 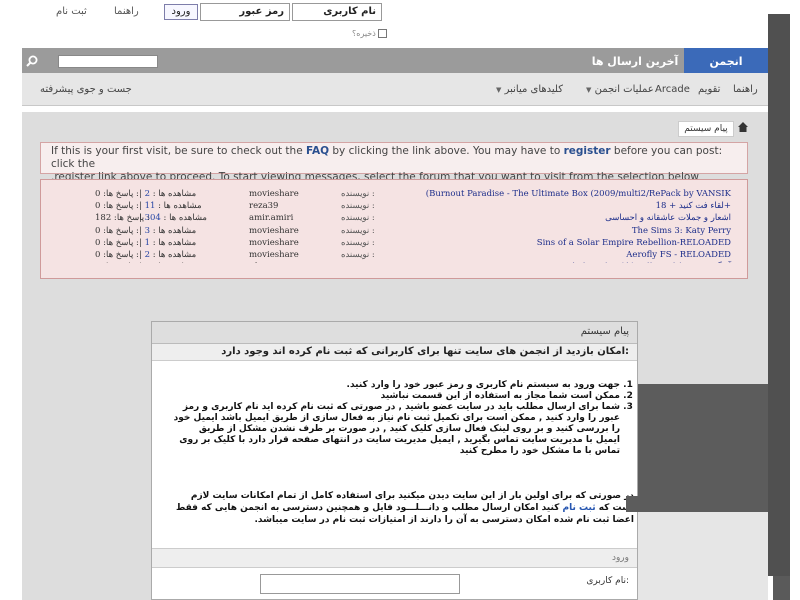 What do you see at coordinates (620, 89) in the screenshot?
I see `subnav-forum-actions: ▼ عملیات انجمن` at bounding box center [620, 89].